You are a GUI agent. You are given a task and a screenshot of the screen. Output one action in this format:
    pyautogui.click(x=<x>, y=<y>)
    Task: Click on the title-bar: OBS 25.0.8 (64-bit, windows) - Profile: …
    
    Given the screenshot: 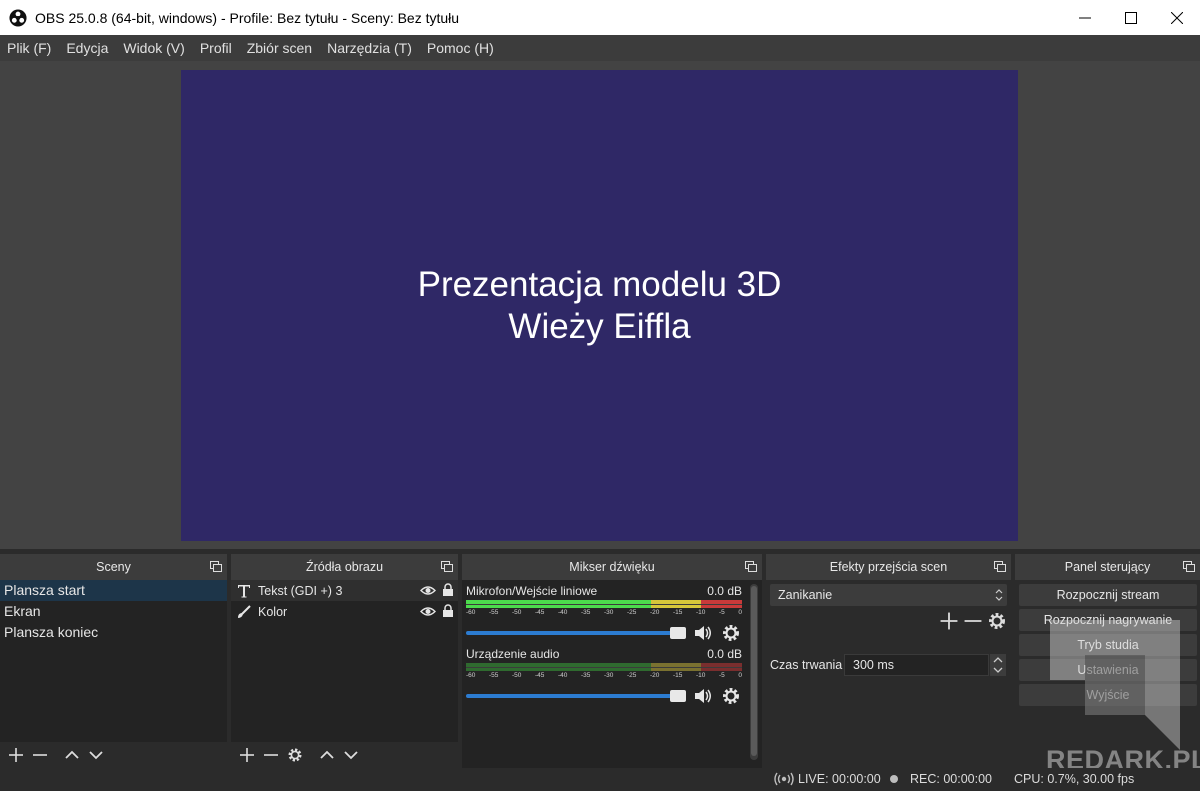 What is the action you would take?
    pyautogui.click(x=600, y=17)
    